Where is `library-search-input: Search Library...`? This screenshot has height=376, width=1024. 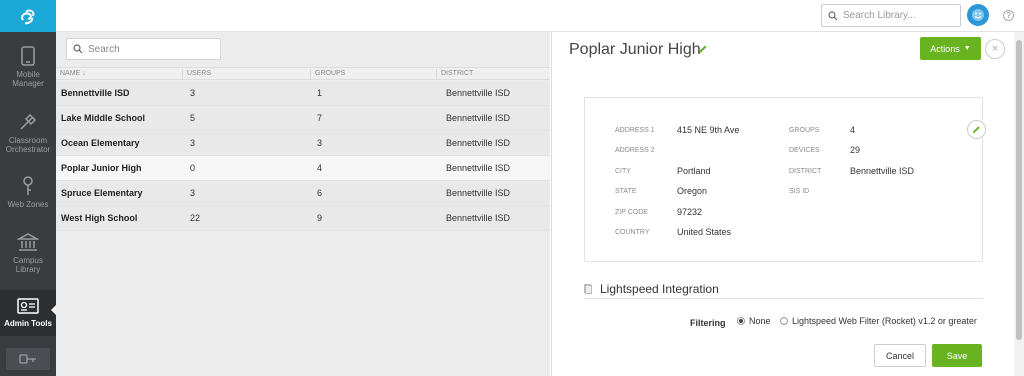 library-search-input: Search Library... is located at coordinates (891, 15).